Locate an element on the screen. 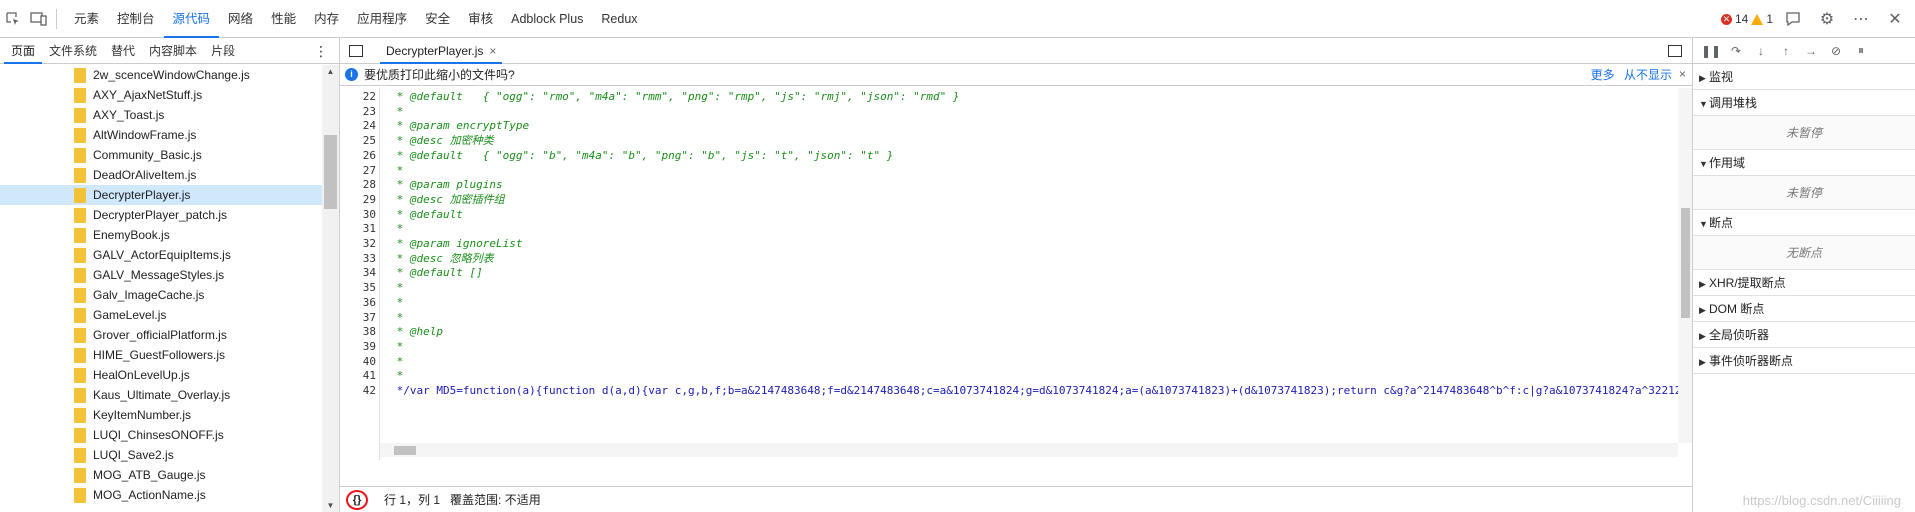 The height and width of the screenshot is (512, 1915). line-number: 41 is located at coordinates (358, 376).